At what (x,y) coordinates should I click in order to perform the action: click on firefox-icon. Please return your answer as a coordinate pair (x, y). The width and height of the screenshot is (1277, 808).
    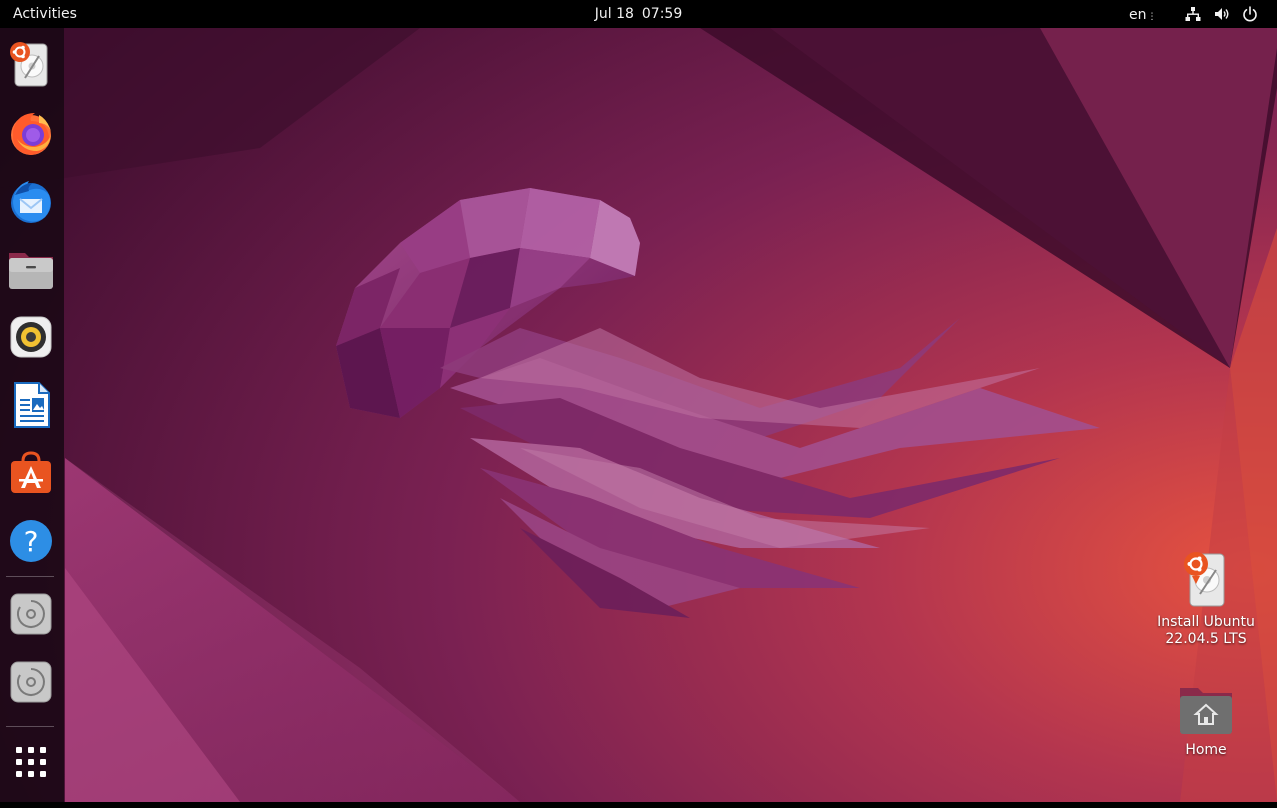
    Looking at the image, I should click on (31, 134).